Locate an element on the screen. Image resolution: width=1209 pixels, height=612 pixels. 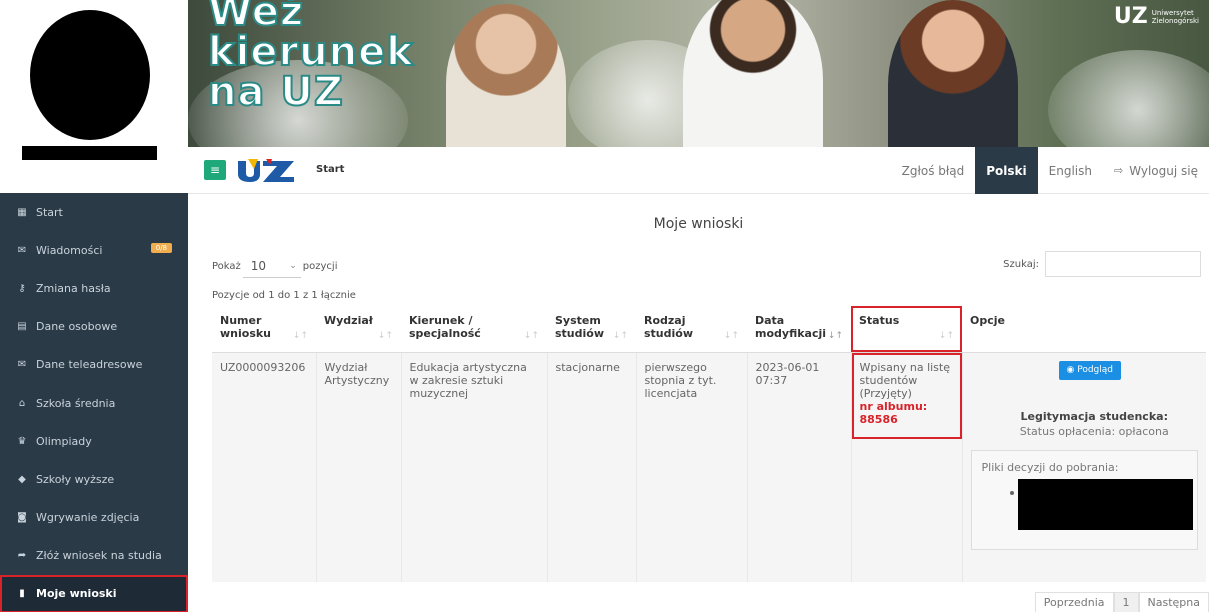
column-header-numer: Numer wniosku ↓↑ is located at coordinates (264, 329).